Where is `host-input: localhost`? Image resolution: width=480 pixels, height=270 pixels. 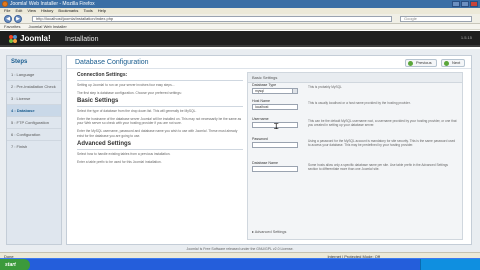
host-input: localhost is located at coordinates (275, 107).